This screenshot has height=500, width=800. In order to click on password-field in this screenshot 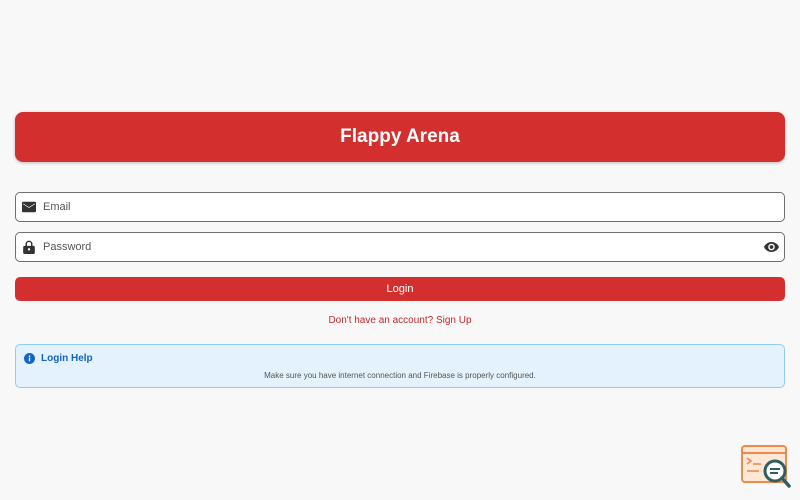, I will do `click(400, 247)`.